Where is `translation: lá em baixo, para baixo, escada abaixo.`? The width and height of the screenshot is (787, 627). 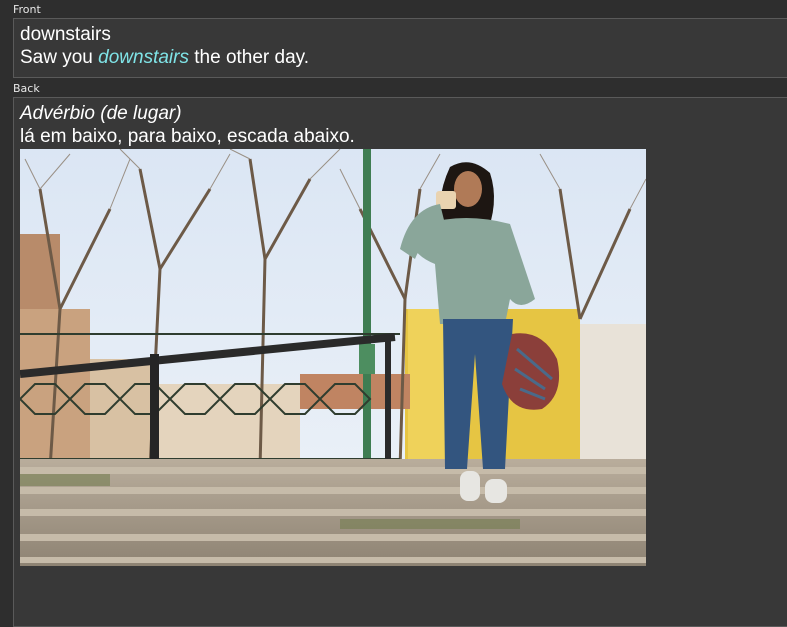 translation: lá em baixo, para baixo, escada abaixo. is located at coordinates (187, 136).